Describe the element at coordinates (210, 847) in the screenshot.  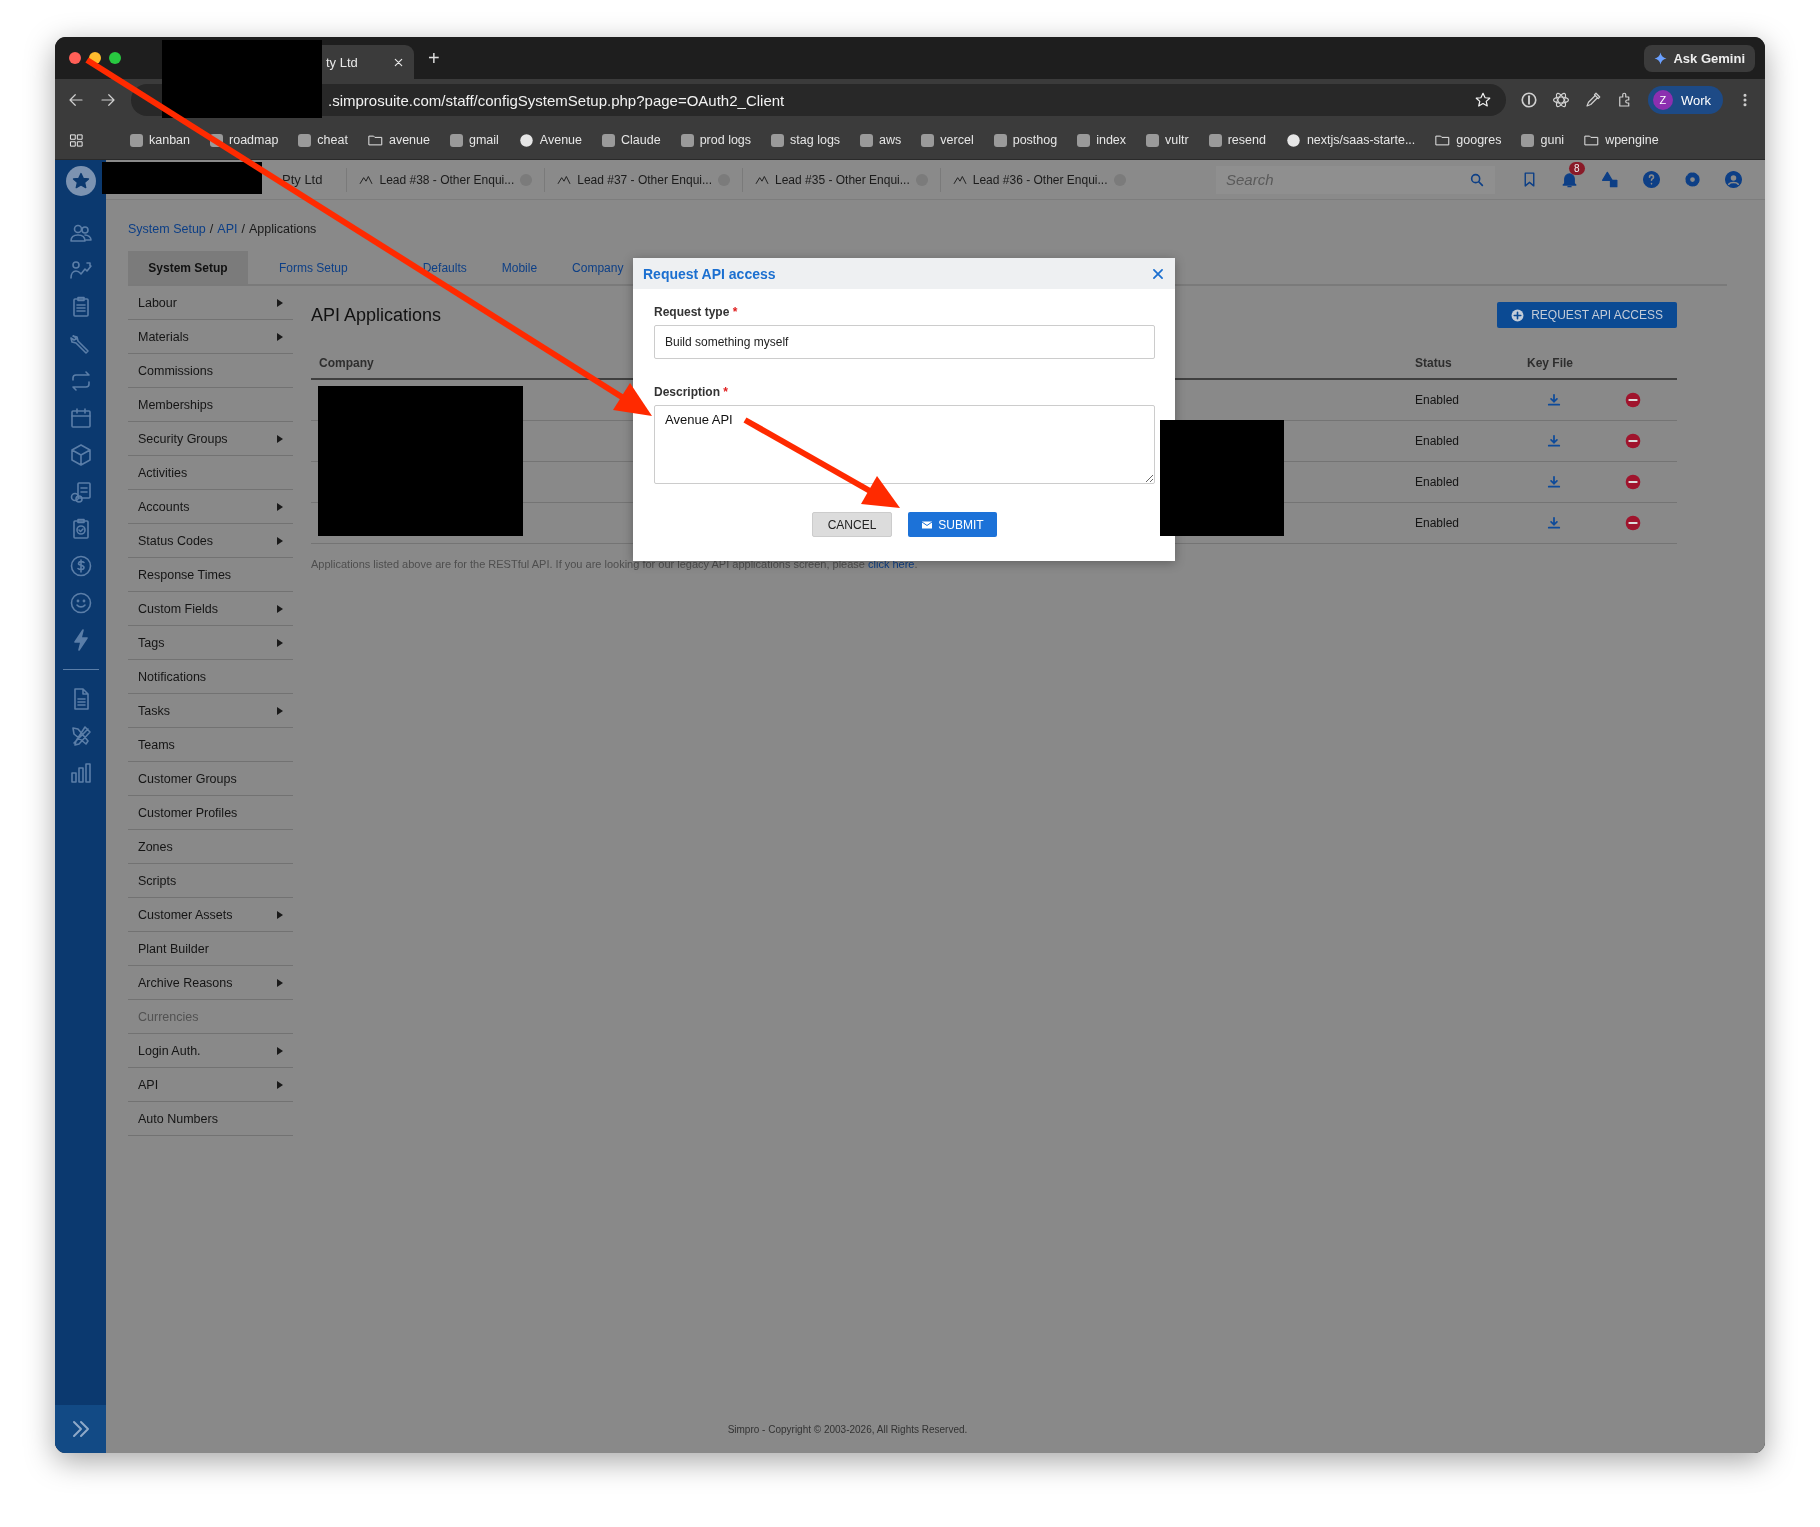
I see `menu-item: Zones` at that location.